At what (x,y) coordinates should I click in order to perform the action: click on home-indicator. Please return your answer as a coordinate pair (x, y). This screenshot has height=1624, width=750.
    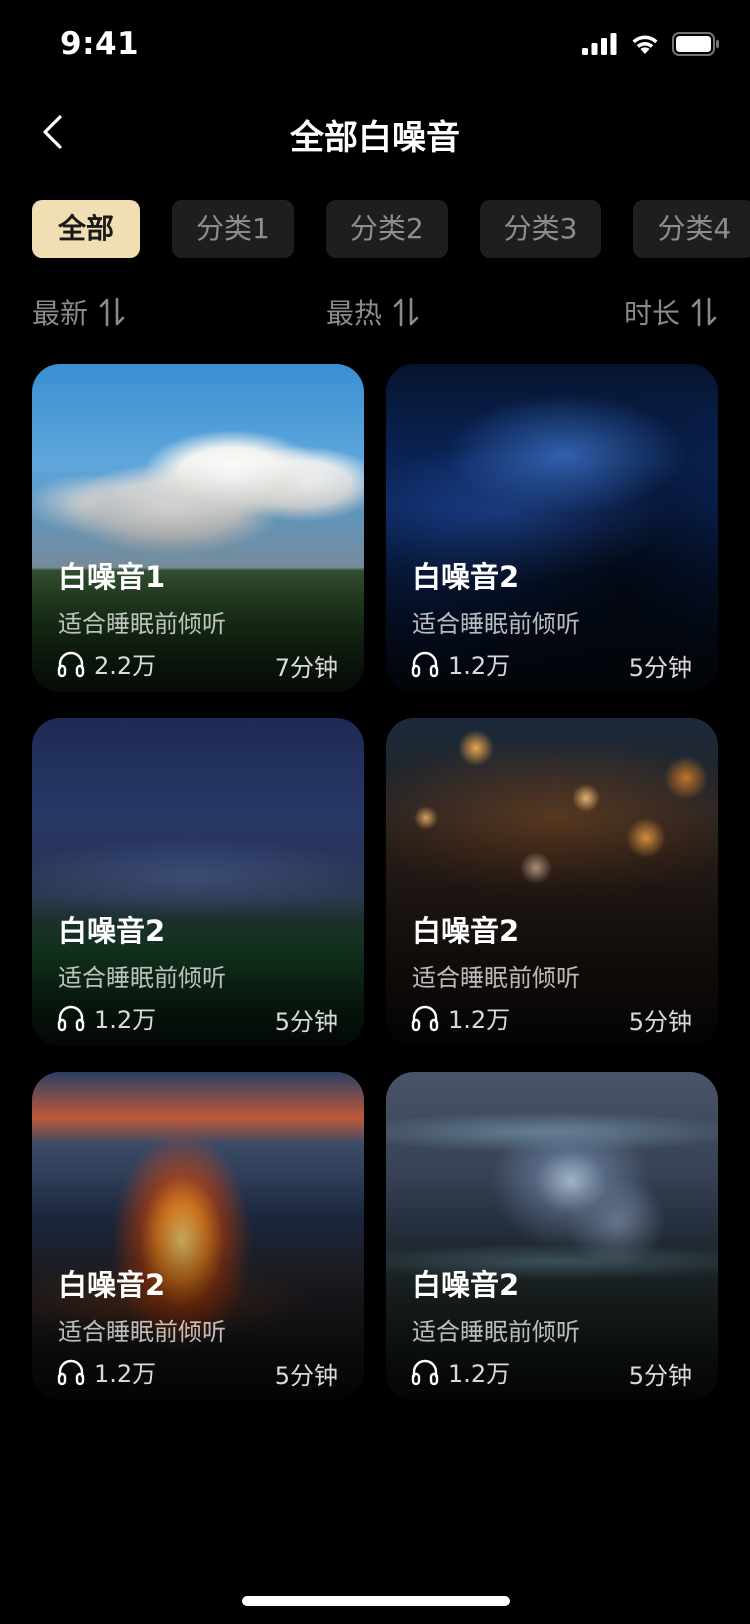
    Looking at the image, I should click on (376, 1601).